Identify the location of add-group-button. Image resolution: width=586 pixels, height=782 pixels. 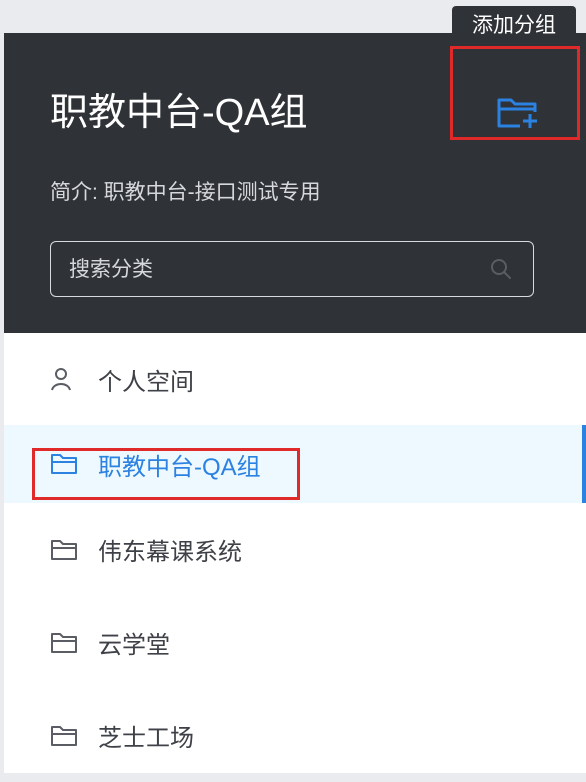
(518, 112).